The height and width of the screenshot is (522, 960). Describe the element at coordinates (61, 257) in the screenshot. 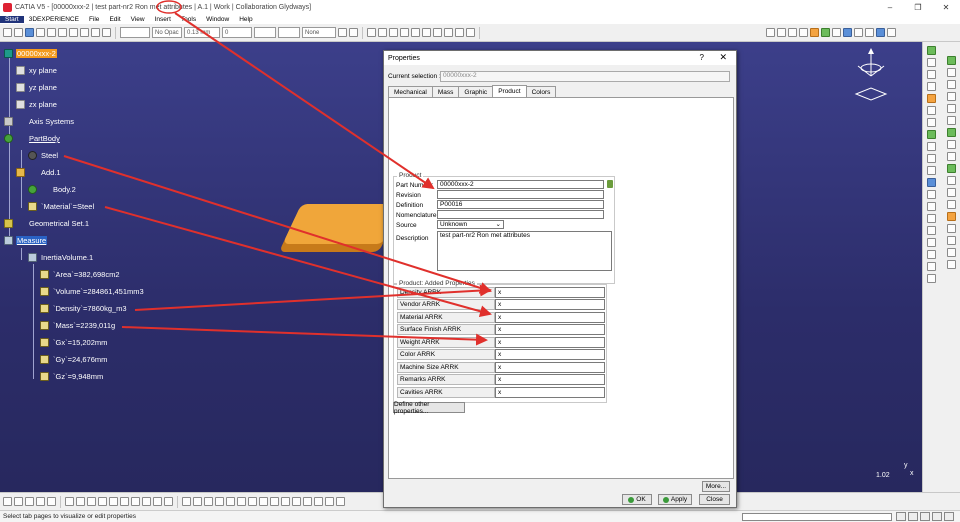

I see `tree-item-inertia-volume: InertiaVolume.1` at that location.